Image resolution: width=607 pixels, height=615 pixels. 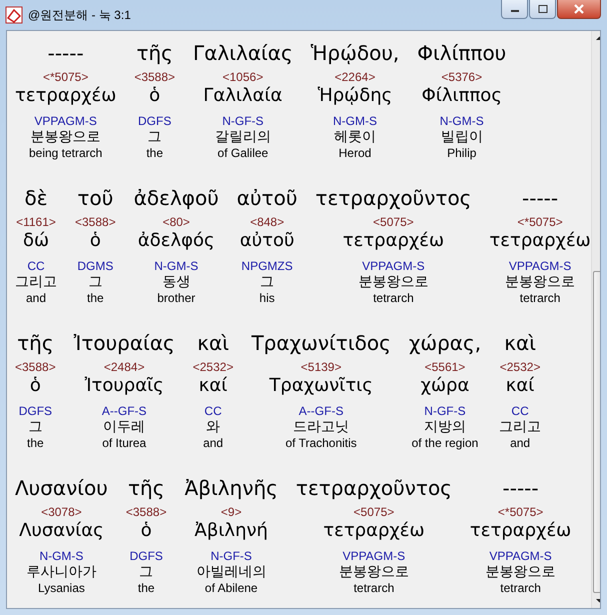 What do you see at coordinates (243, 77) in the screenshot?
I see `strong-number: <1056>` at bounding box center [243, 77].